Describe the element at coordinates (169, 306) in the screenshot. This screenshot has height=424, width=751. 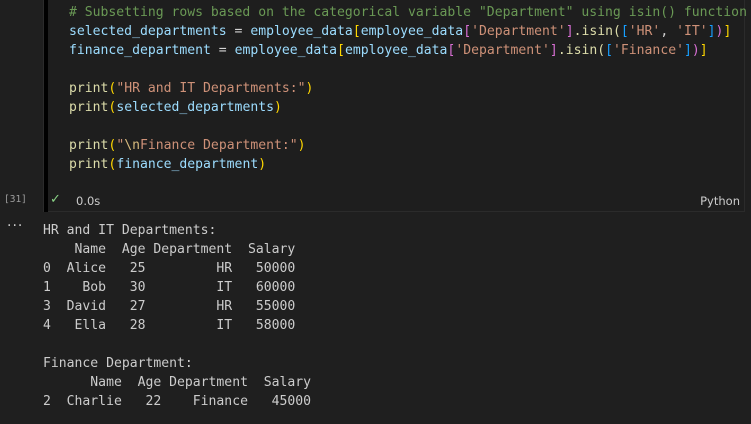
I see `output-line: 3 David 27 HR 55000` at that location.